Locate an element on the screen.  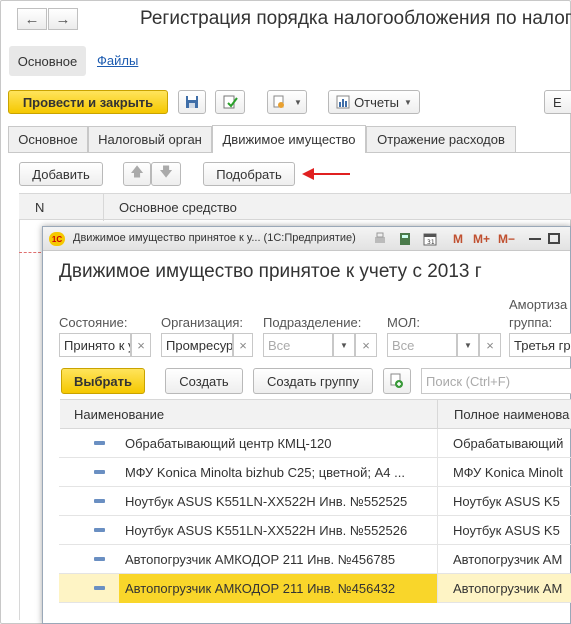
move-up-button: 🡅 is located at coordinates (137, 174).